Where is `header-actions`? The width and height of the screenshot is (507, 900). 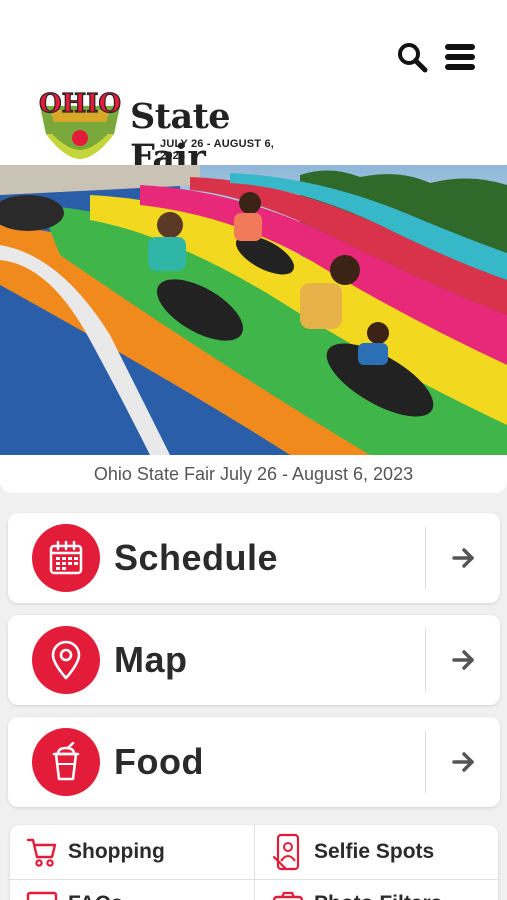
header-actions is located at coordinates (436, 57).